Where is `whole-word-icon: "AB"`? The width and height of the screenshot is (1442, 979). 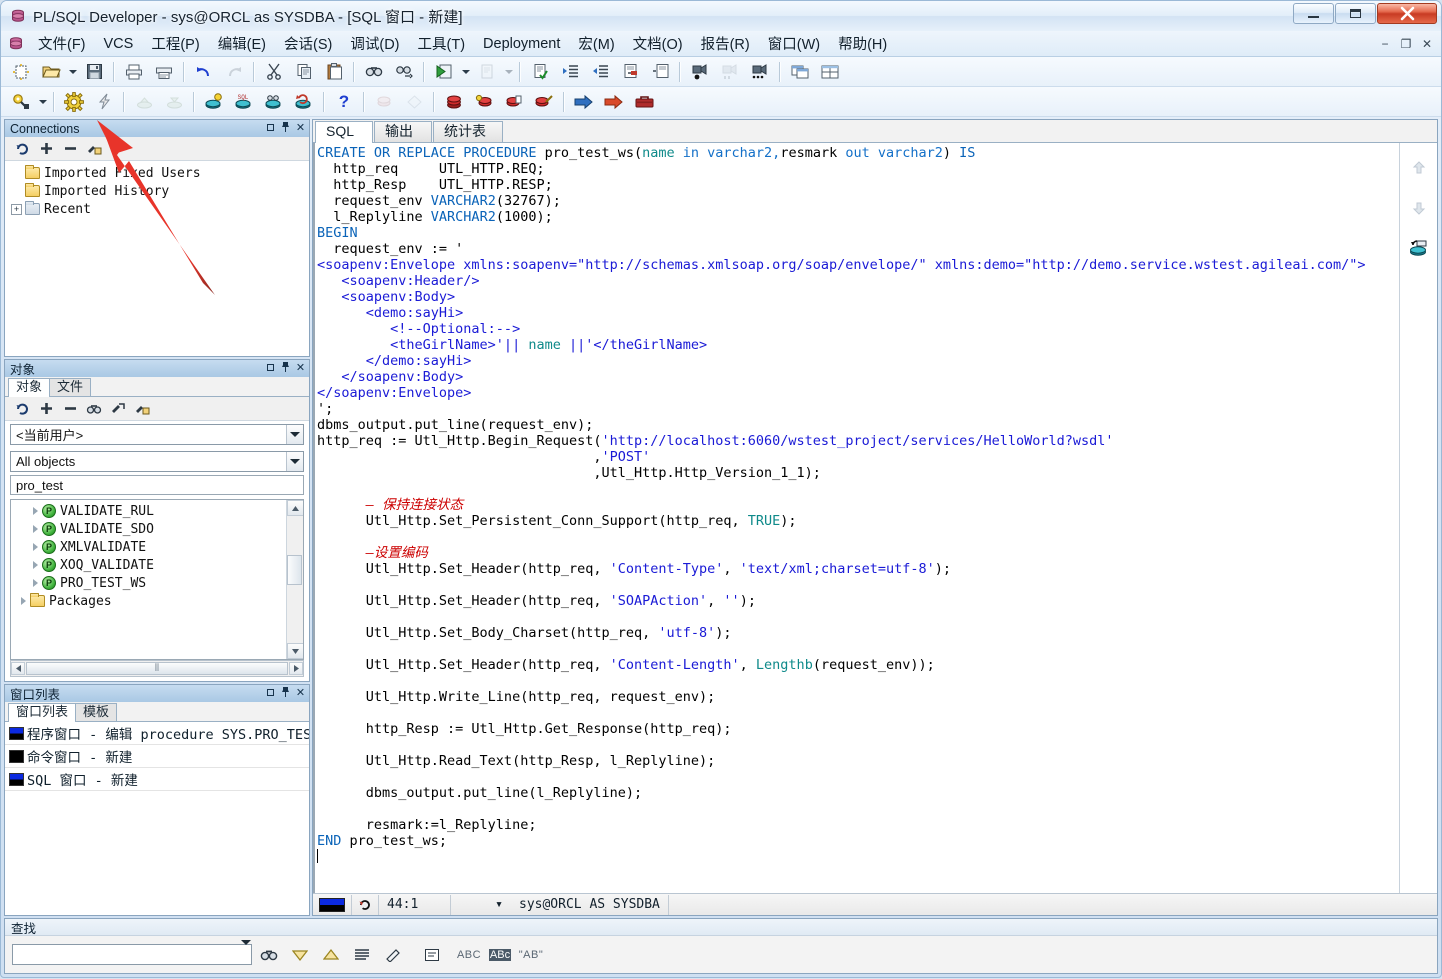
whole-word-icon: "AB" is located at coordinates (531, 955).